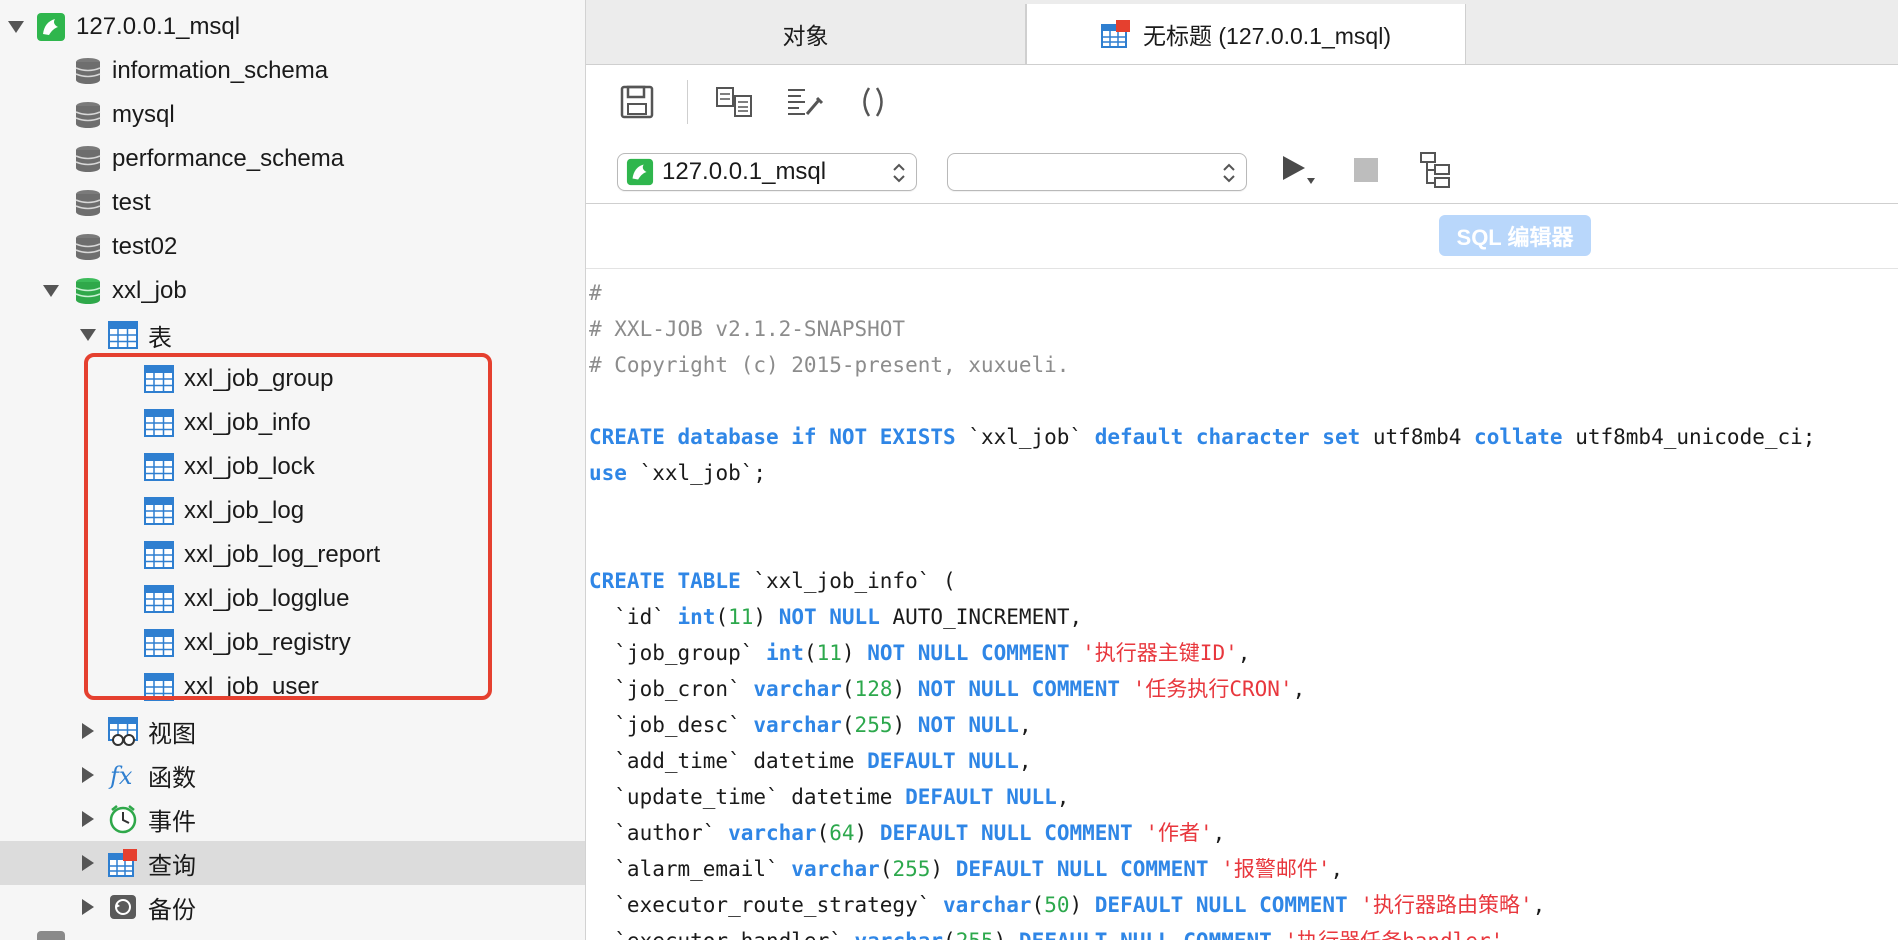 The image size is (1898, 940). I want to click on code-token: use, so click(608, 473).